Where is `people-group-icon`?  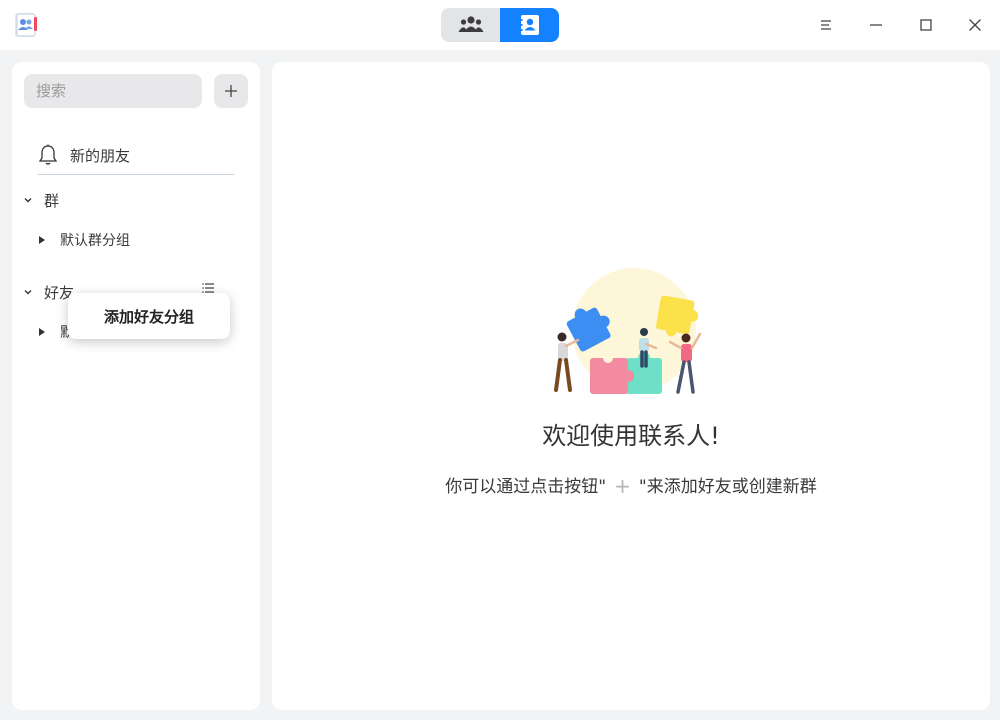 people-group-icon is located at coordinates (470, 24).